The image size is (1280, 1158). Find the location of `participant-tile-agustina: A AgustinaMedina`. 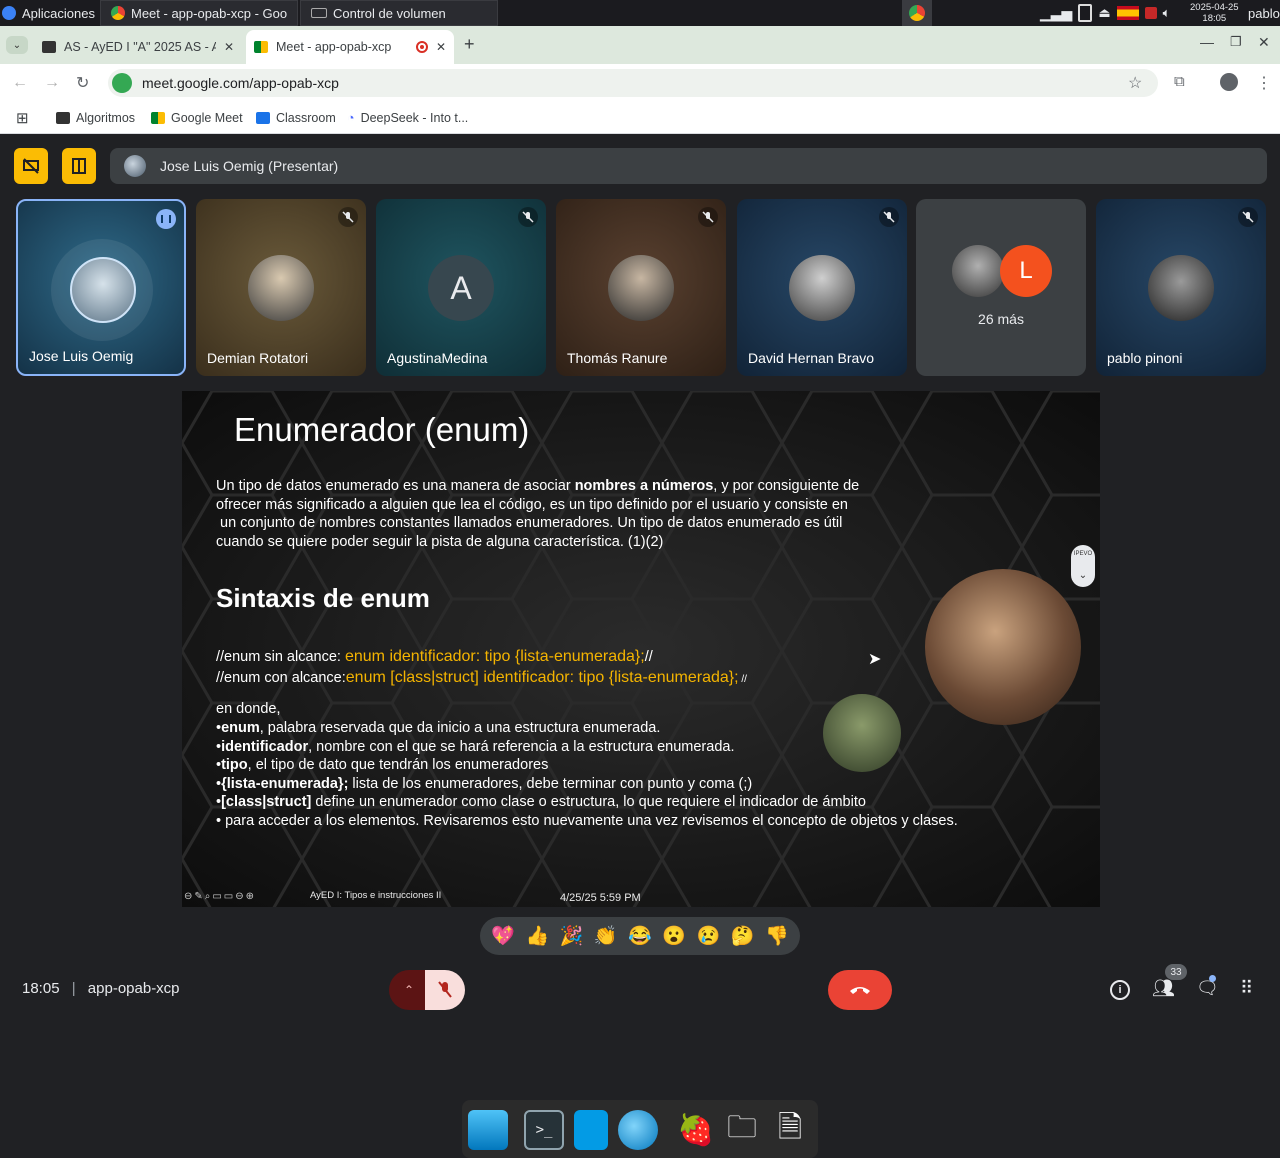

participant-tile-agustina: A AgustinaMedina is located at coordinates (461, 287).